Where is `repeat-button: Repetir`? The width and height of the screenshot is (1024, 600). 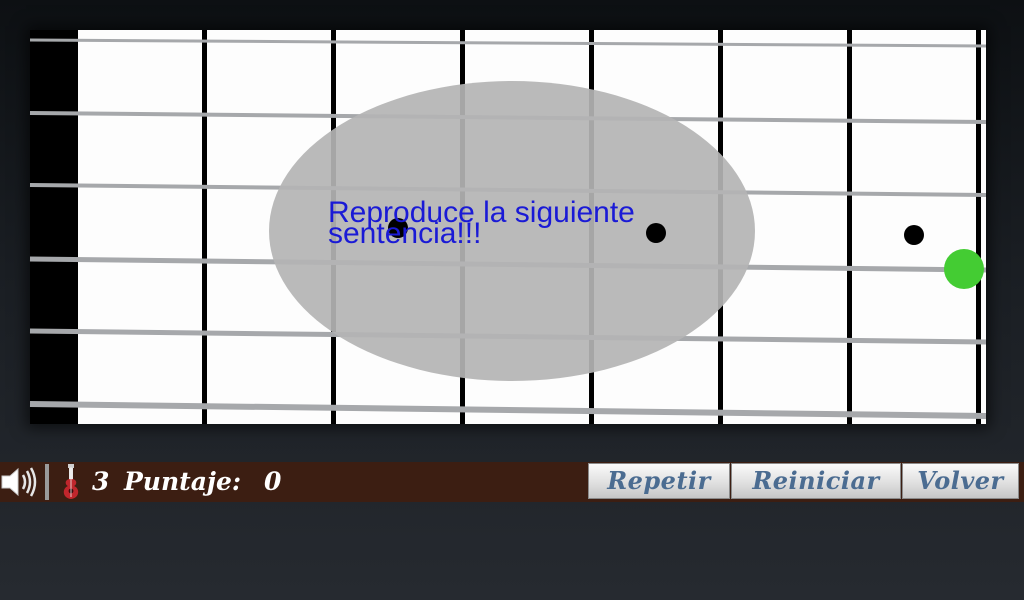 repeat-button: Repetir is located at coordinates (659, 481).